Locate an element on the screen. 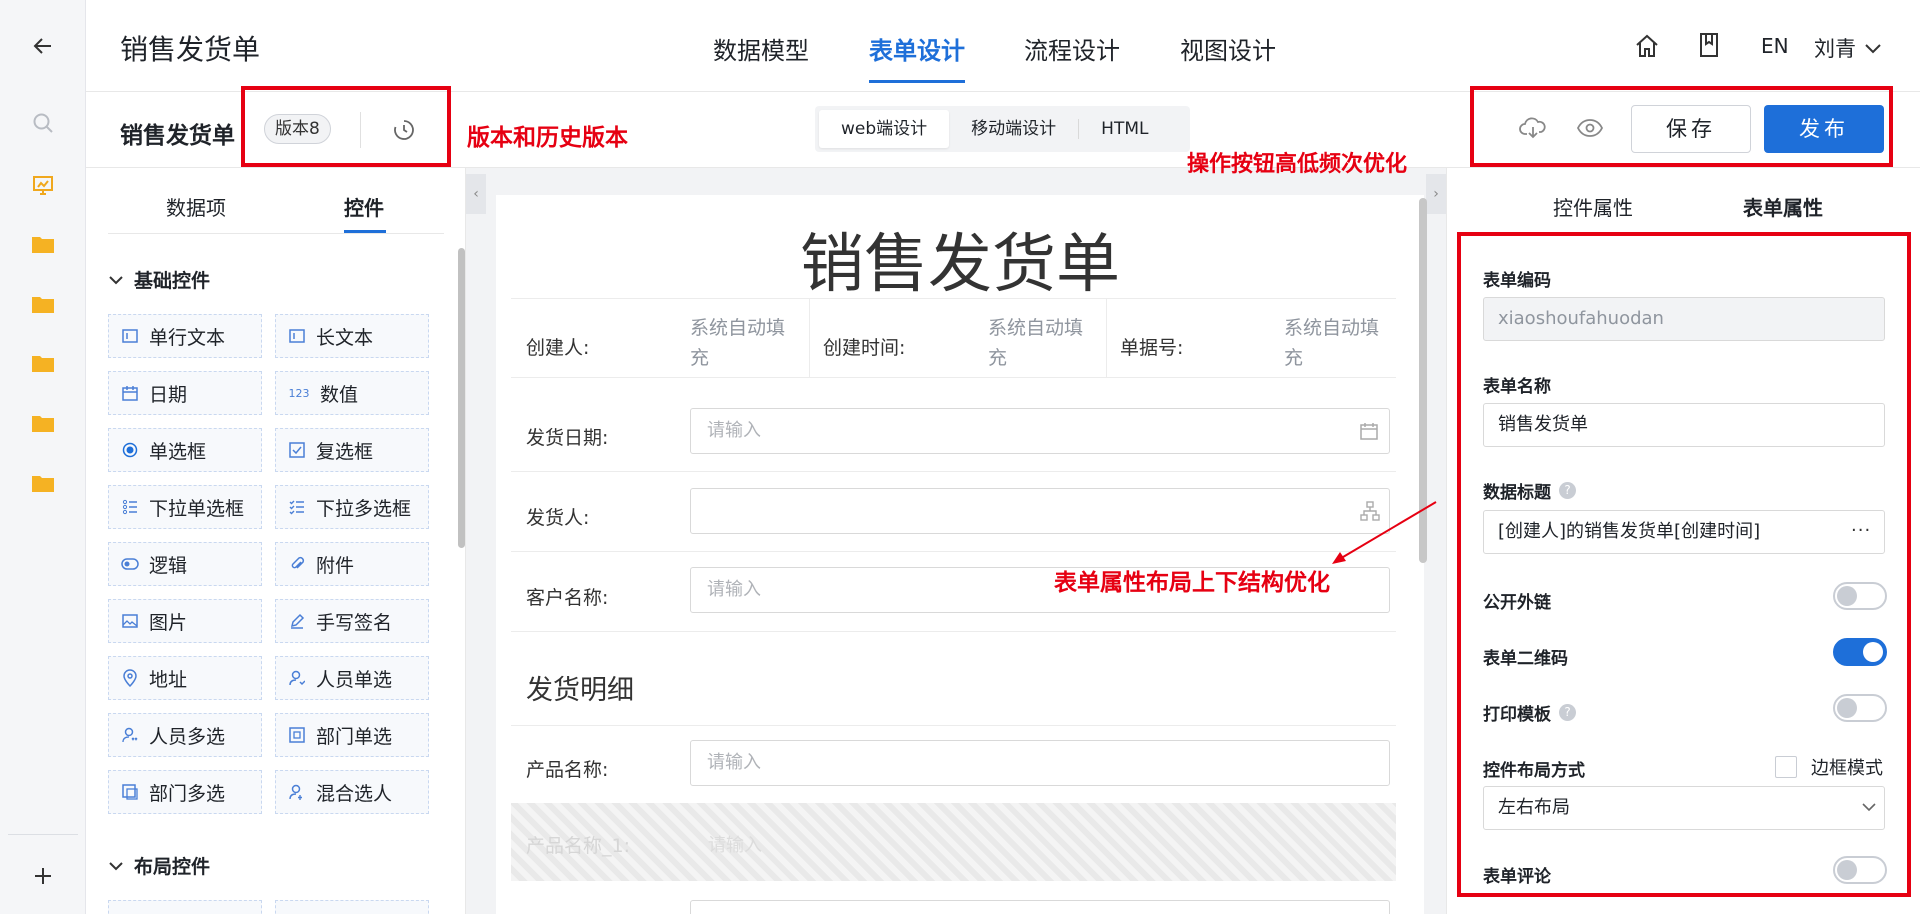  field-label: 产品名称_1: is located at coordinates (578, 846).